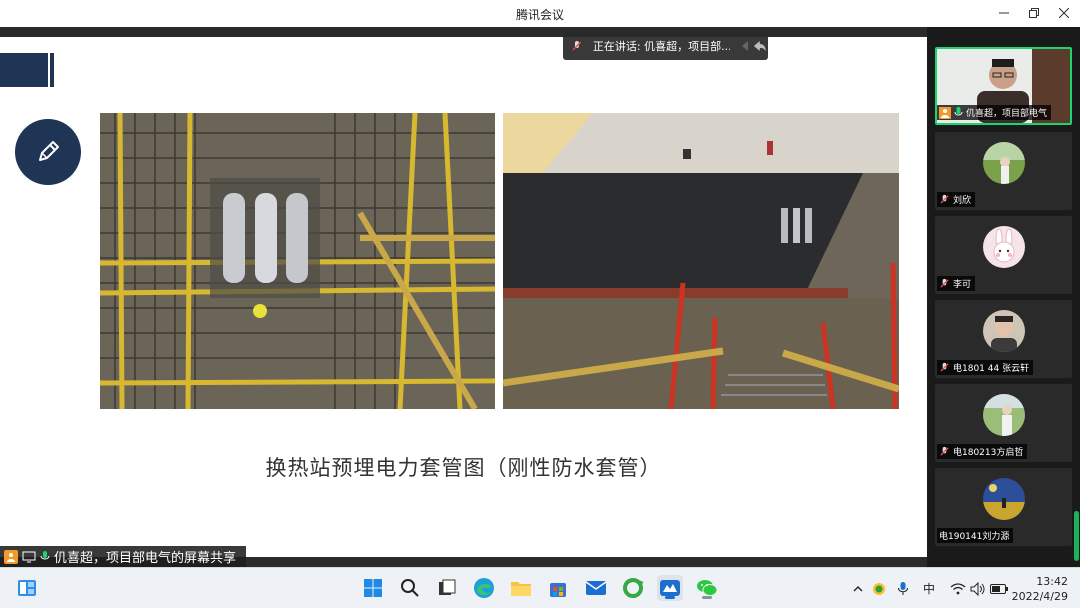  I want to click on search-icon, so click(410, 588).